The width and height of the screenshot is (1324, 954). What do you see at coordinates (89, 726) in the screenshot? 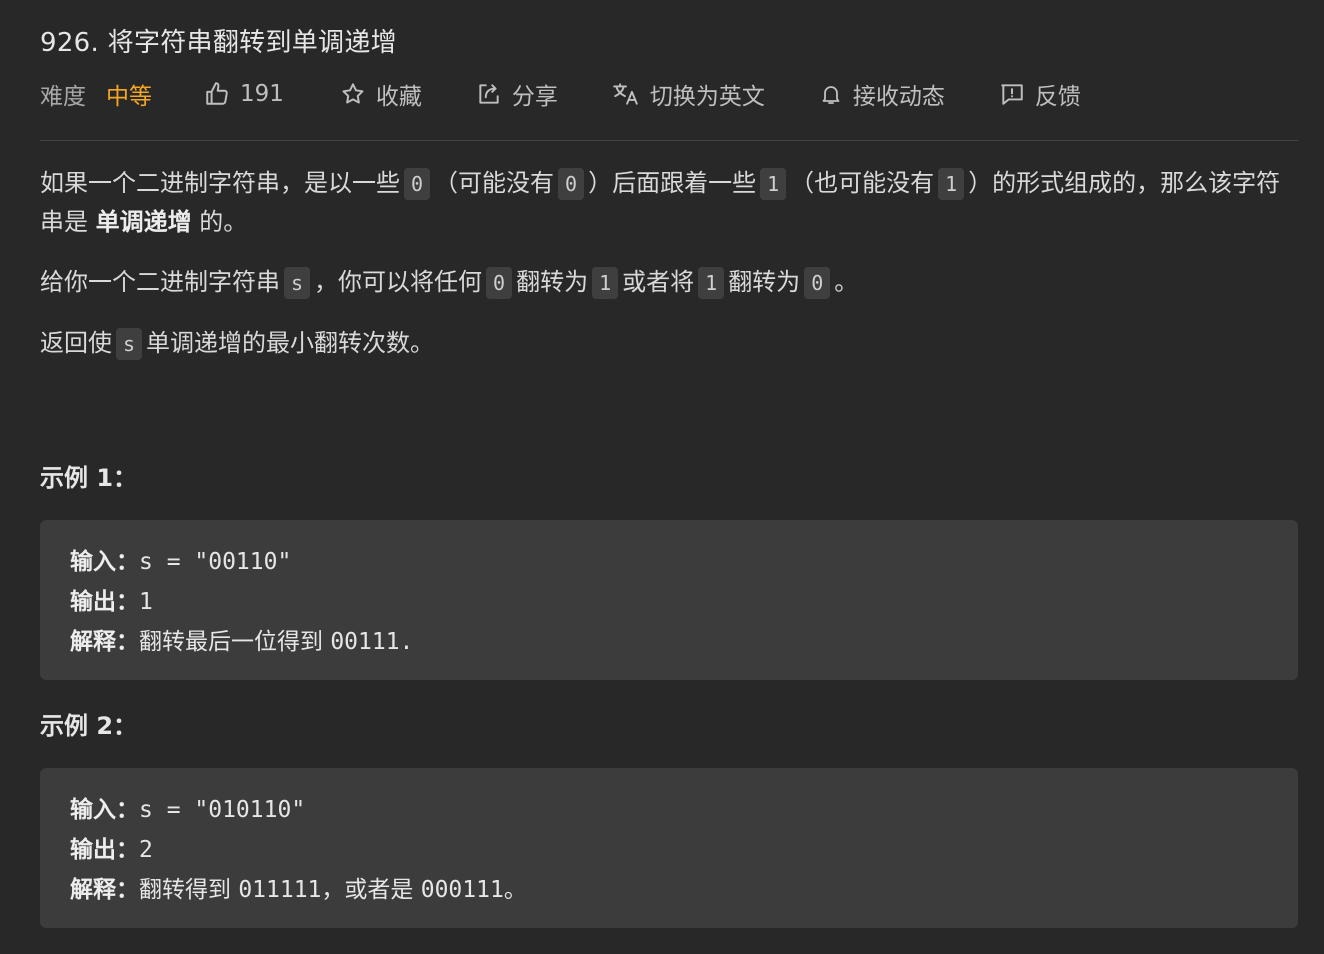
I see `example-2-title: 示例 2：` at bounding box center [89, 726].